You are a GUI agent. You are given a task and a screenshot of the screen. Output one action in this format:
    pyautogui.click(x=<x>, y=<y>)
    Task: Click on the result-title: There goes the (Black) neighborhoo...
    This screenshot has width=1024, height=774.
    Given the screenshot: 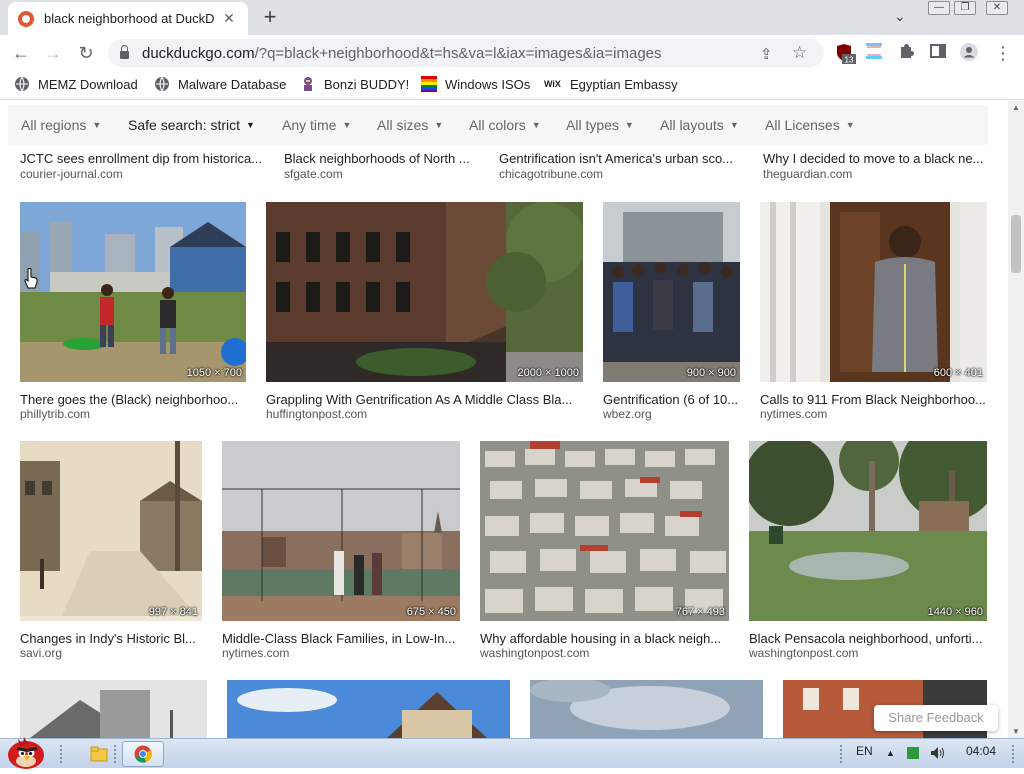 What is the action you would take?
    pyautogui.click(x=133, y=399)
    